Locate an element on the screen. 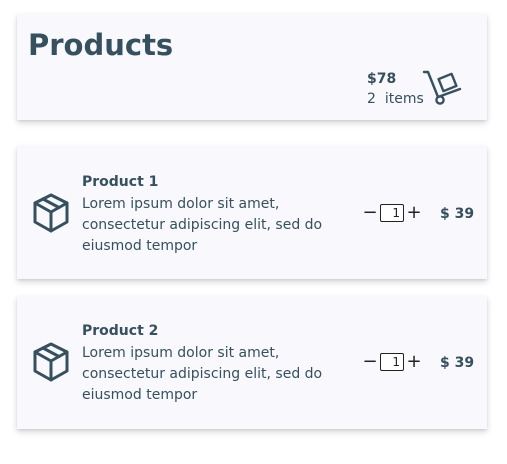  cart-summary: $78 2 items is located at coordinates (395, 89).